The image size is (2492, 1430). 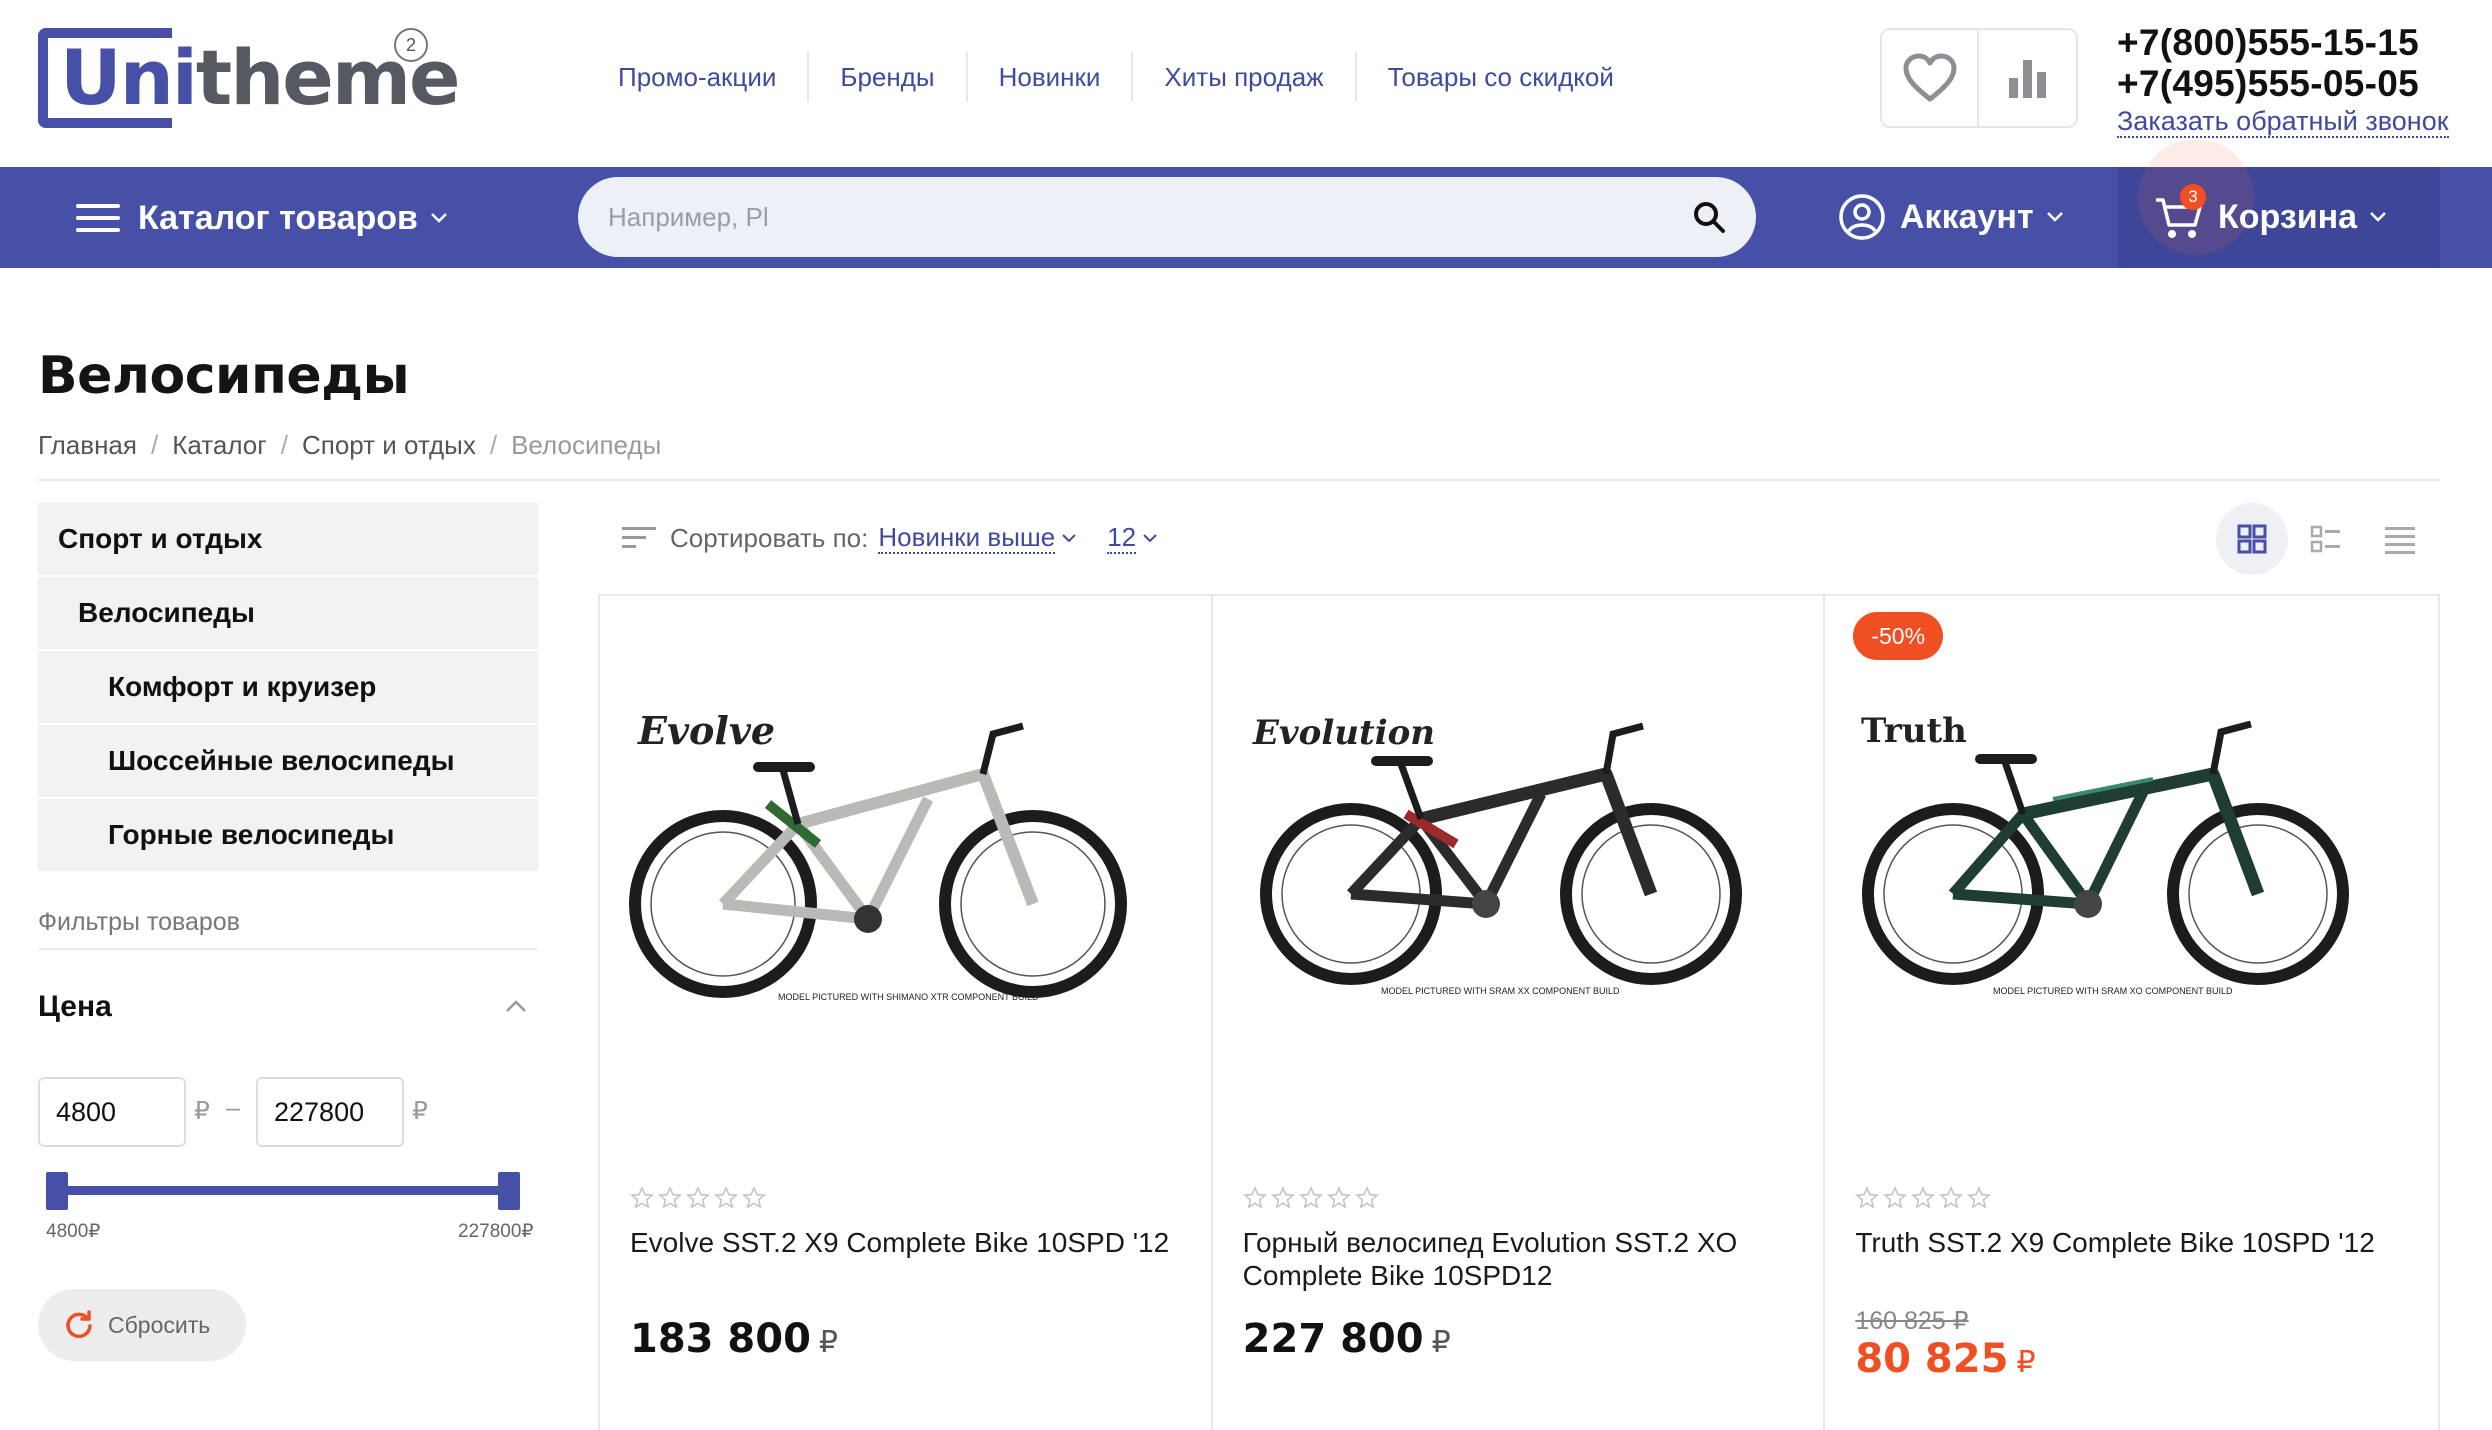 I want to click on price-slider-min-handle, so click(x=57, y=1191).